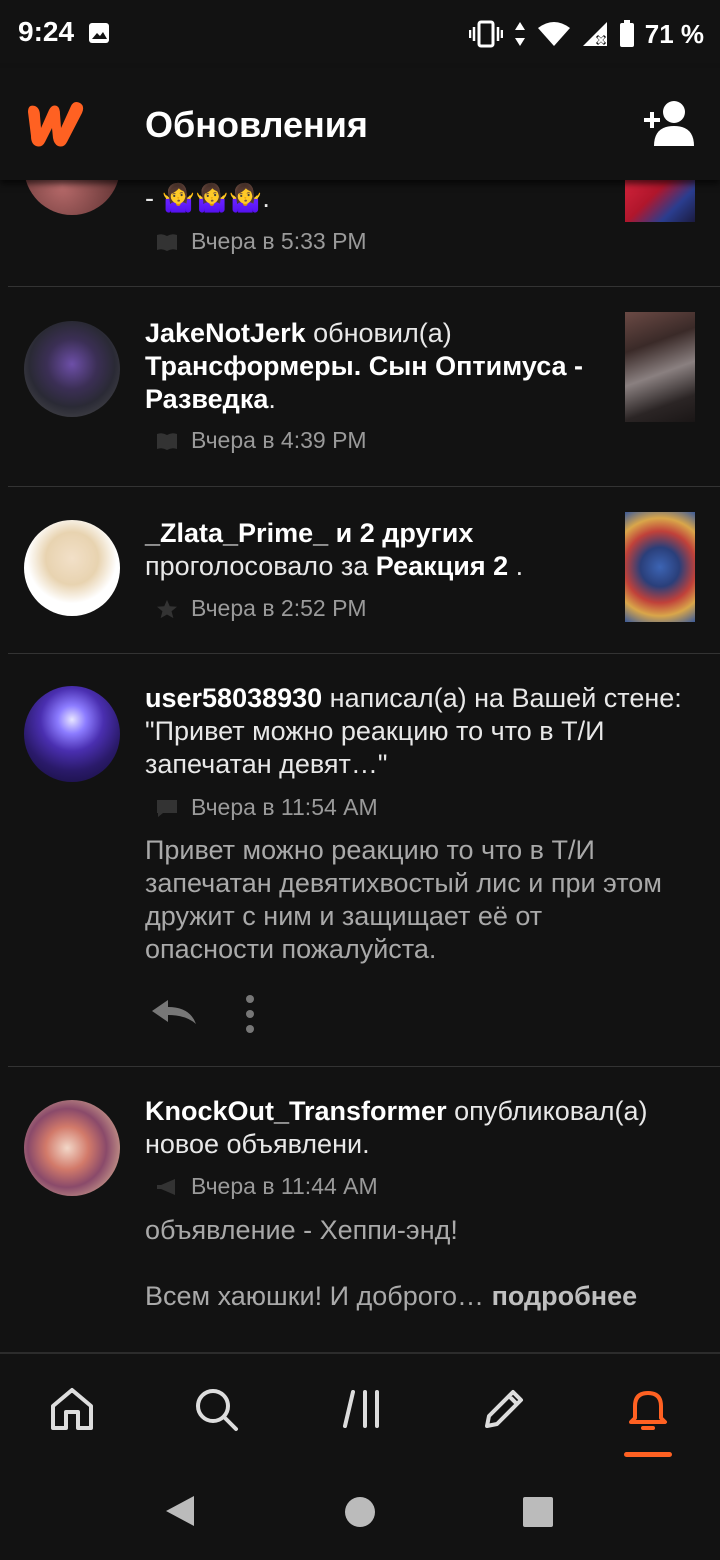  What do you see at coordinates (648, 1454) in the screenshot?
I see `active-tab-indicator` at bounding box center [648, 1454].